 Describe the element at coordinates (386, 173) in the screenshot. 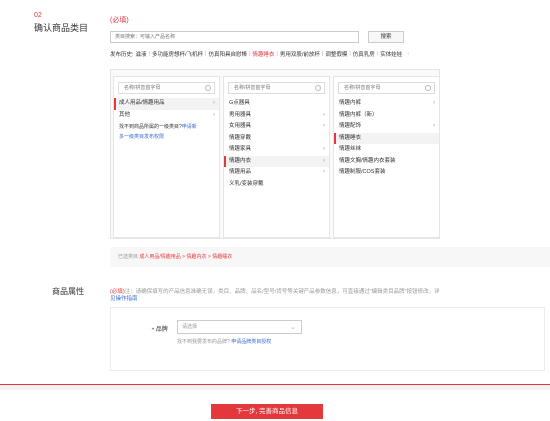

I see `category-option: 情趣制服/COS套装` at that location.